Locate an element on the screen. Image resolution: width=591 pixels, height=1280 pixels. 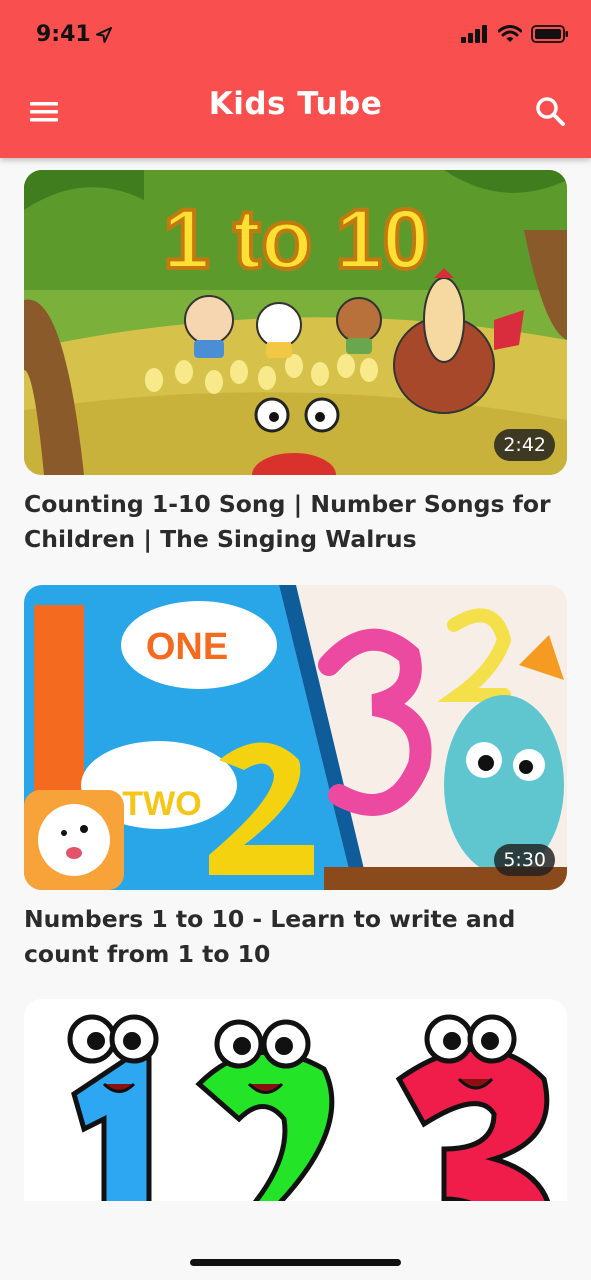
status-time-label: 9:41 is located at coordinates (63, 34).